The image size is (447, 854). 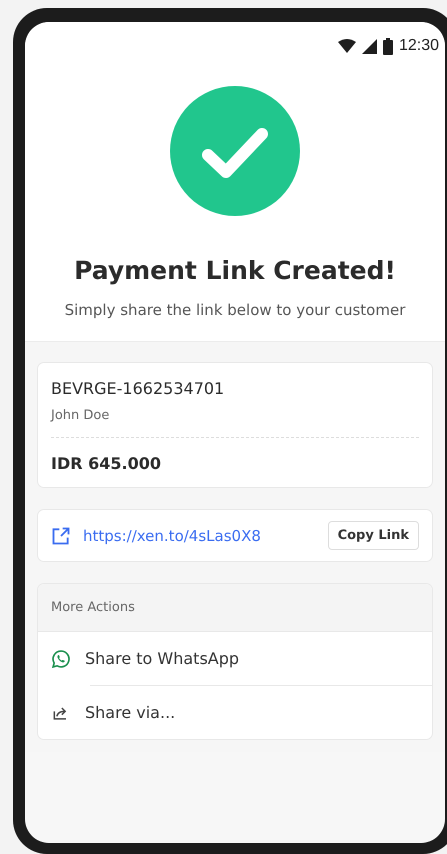 What do you see at coordinates (138, 388) in the screenshot?
I see `invoice-reference: BEVRGE-1662534701` at bounding box center [138, 388].